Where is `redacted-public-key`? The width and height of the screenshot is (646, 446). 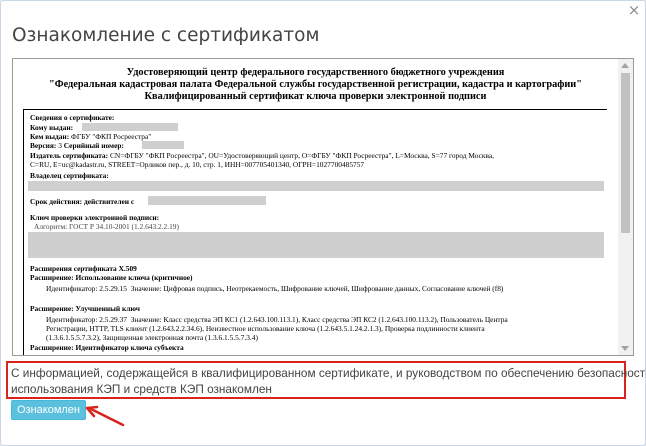 redacted-public-key is located at coordinates (316, 245).